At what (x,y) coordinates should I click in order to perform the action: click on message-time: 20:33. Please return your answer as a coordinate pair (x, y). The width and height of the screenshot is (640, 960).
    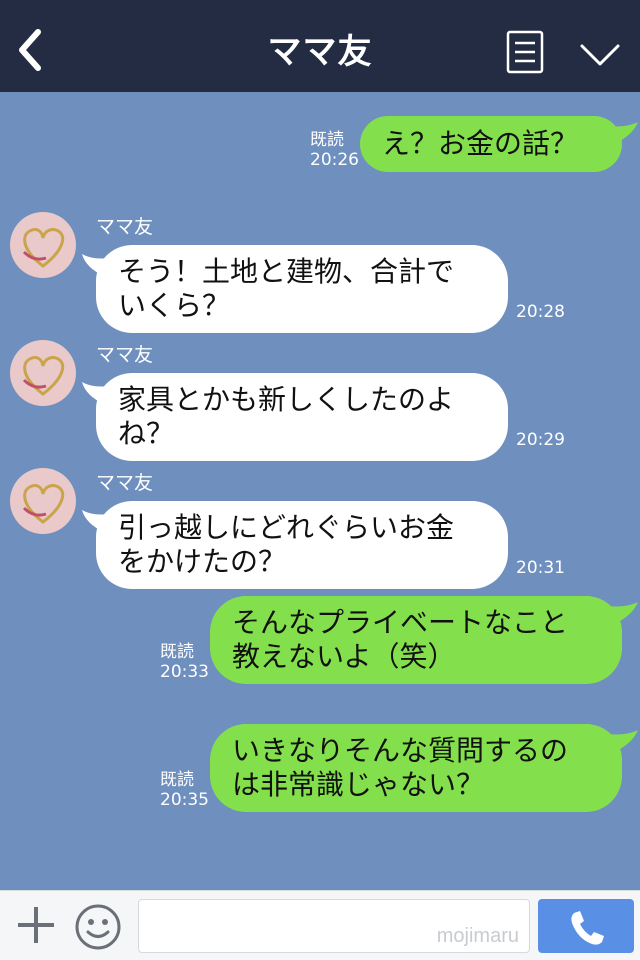
    Looking at the image, I should click on (184, 672).